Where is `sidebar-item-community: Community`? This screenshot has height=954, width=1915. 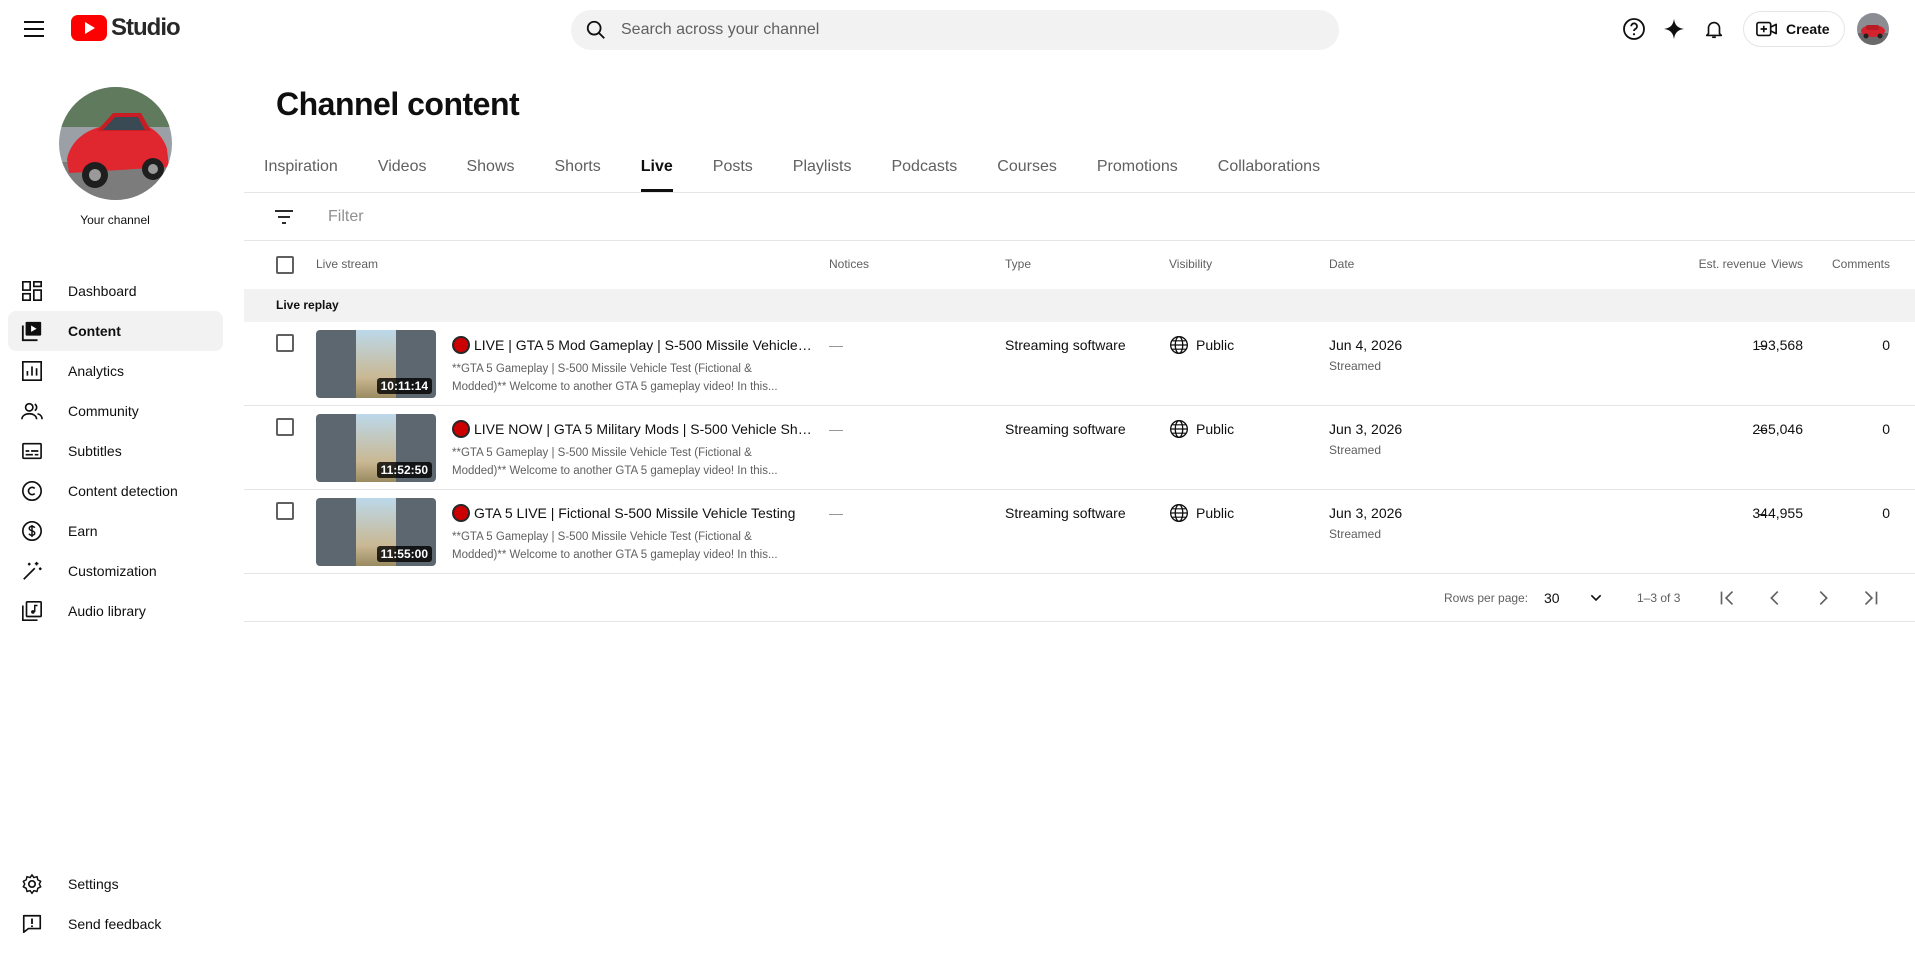 sidebar-item-community: Community is located at coordinates (115, 411).